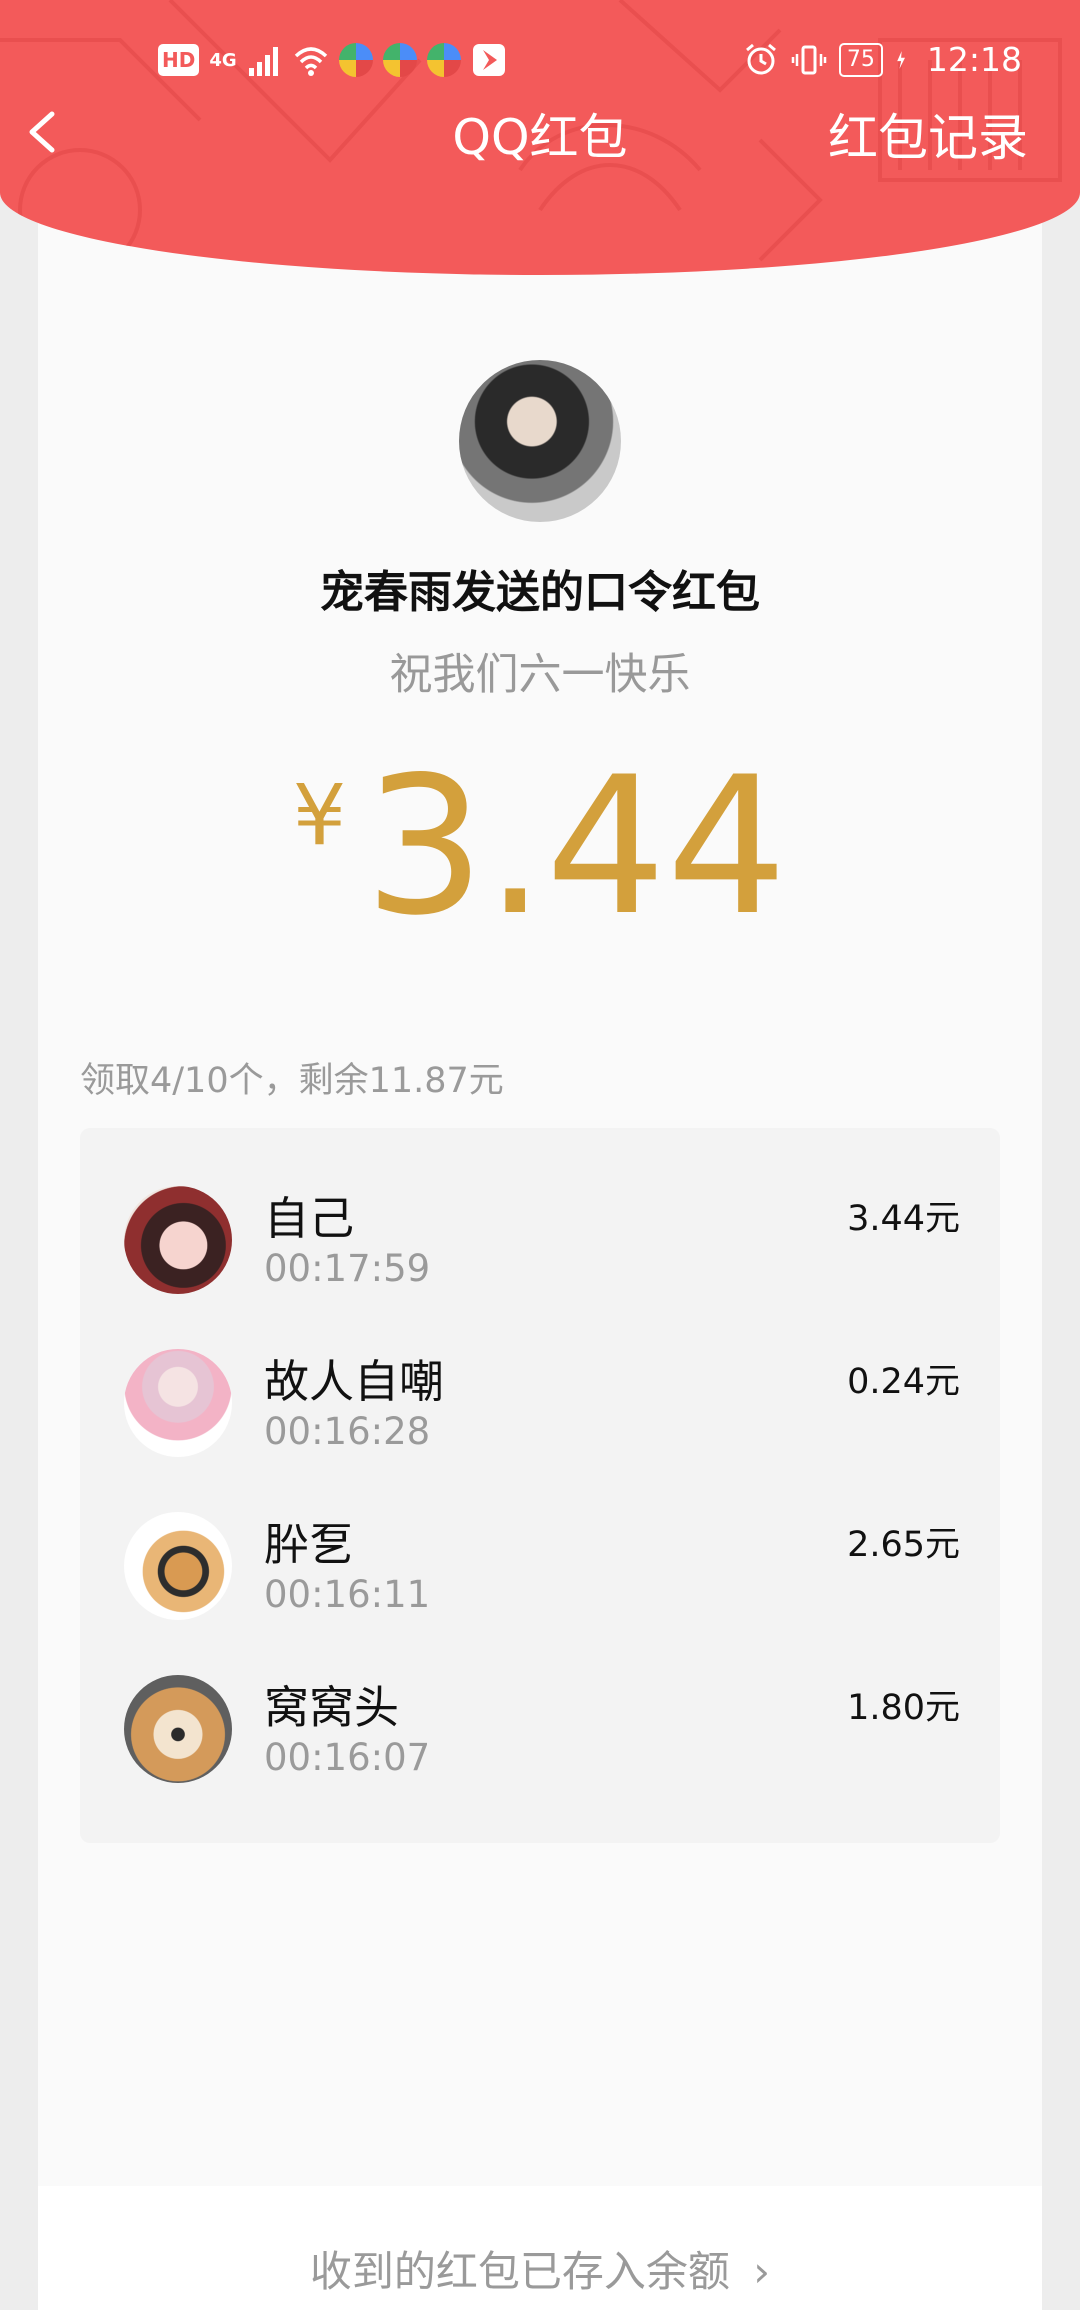 Image resolution: width=1080 pixels, height=2310 pixels. I want to click on claim-amount: 3.44元, so click(903, 1219).